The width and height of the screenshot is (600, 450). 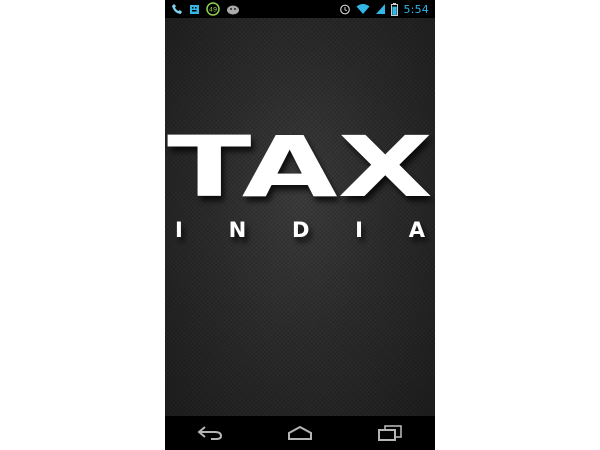 I want to click on wifi-icon, so click(x=363, y=9).